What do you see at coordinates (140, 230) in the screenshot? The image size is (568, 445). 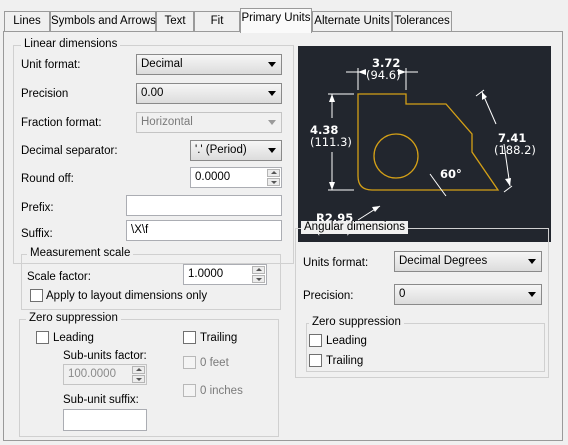 I see `suffix-value: \X\f` at bounding box center [140, 230].